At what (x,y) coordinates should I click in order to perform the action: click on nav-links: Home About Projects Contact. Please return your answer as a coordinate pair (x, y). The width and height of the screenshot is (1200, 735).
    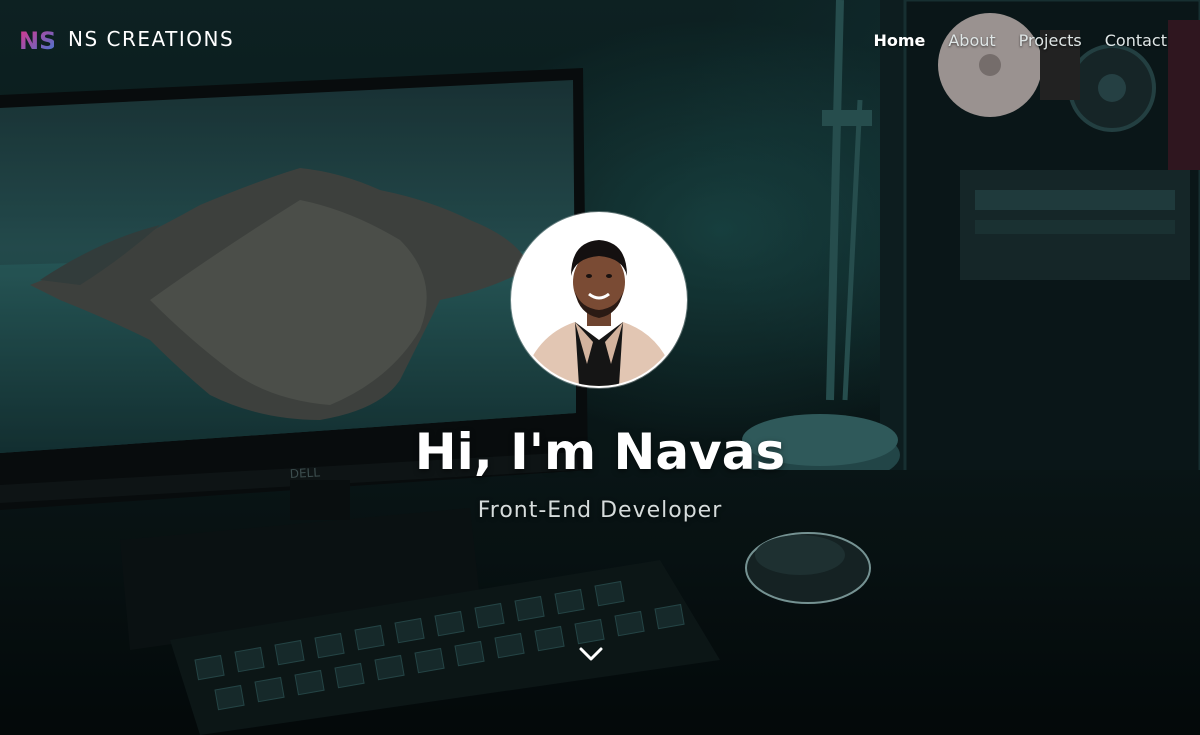
    Looking at the image, I should click on (1008, 41).